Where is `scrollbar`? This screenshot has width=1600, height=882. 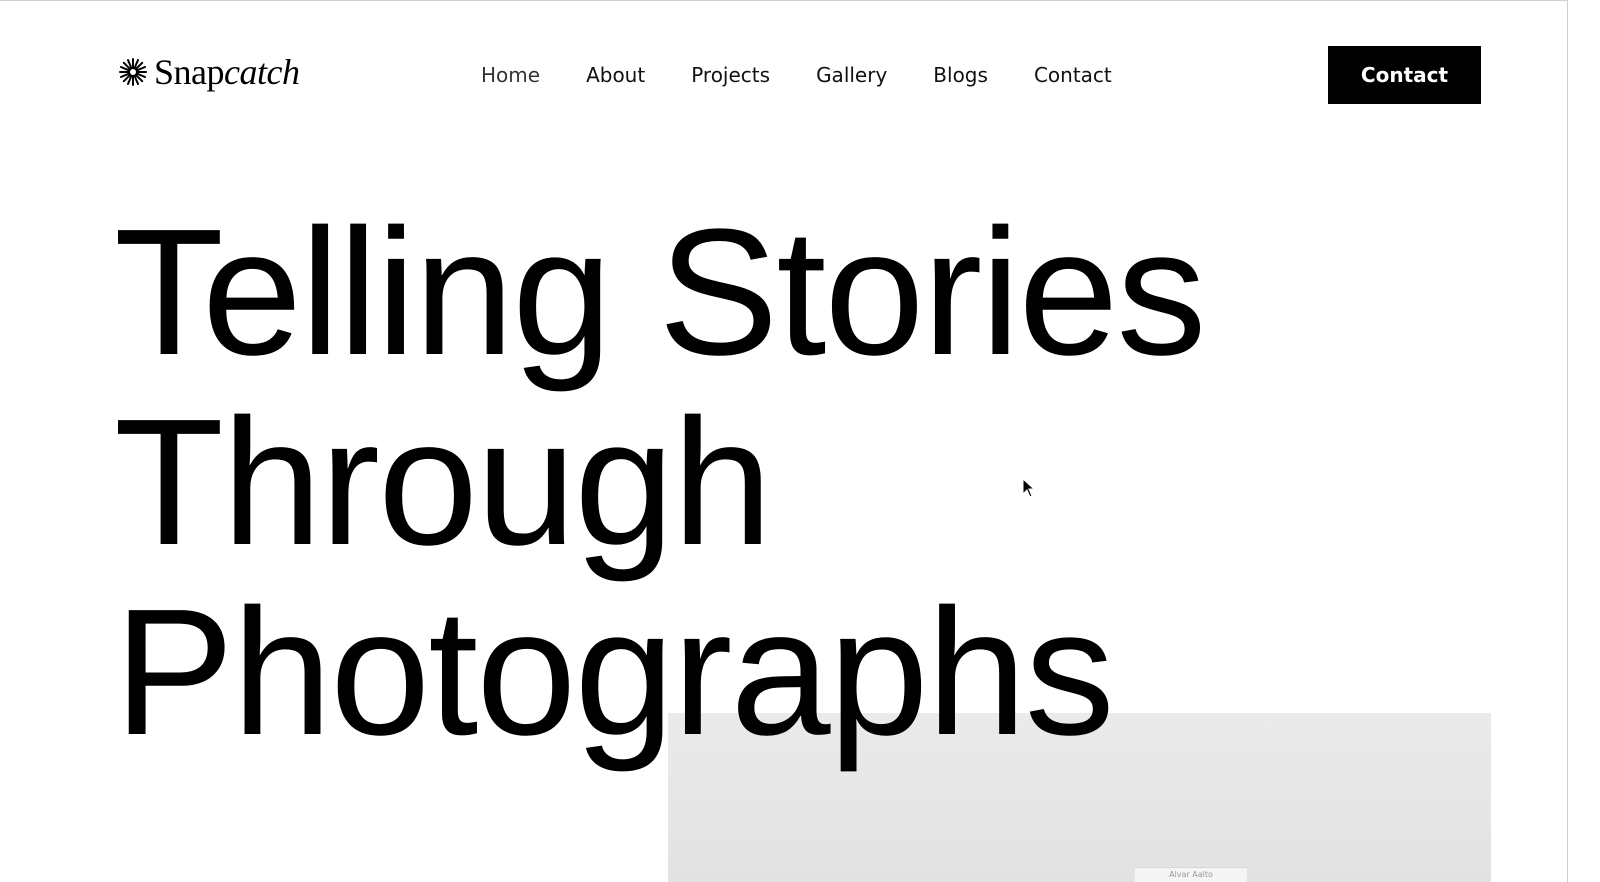 scrollbar is located at coordinates (1583, 441).